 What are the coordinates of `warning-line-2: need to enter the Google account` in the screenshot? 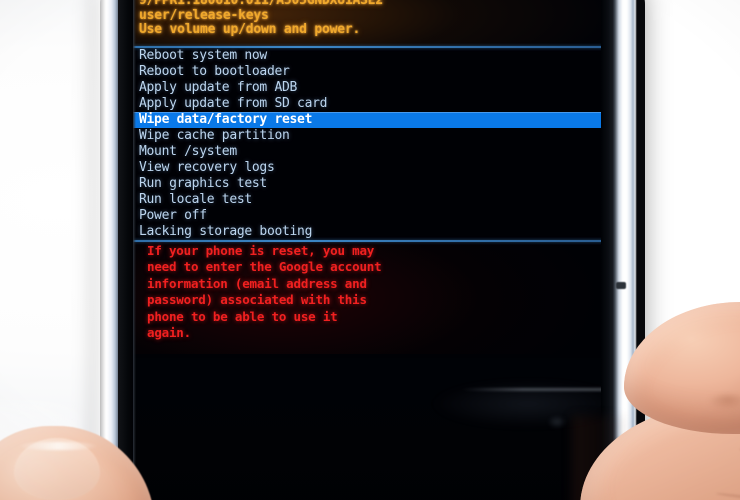 It's located at (264, 267).